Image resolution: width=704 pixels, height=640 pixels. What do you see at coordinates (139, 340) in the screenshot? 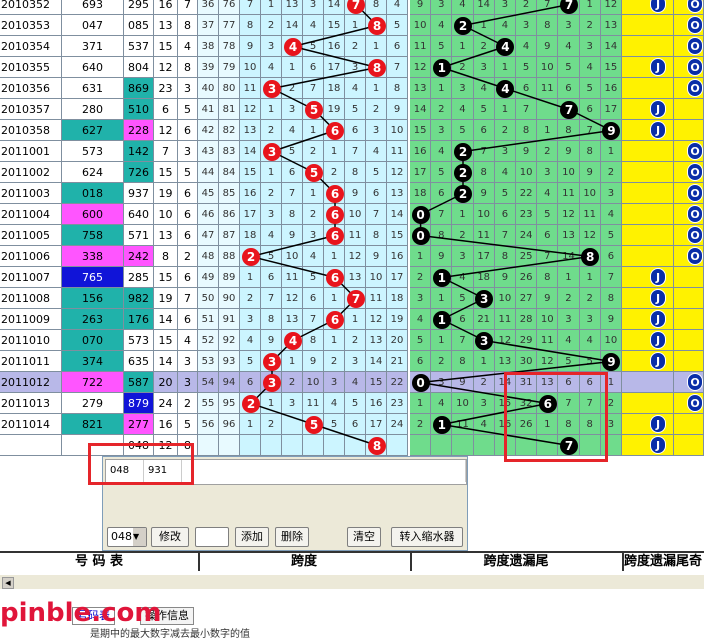
I see `trial-number-cell: 573` at bounding box center [139, 340].